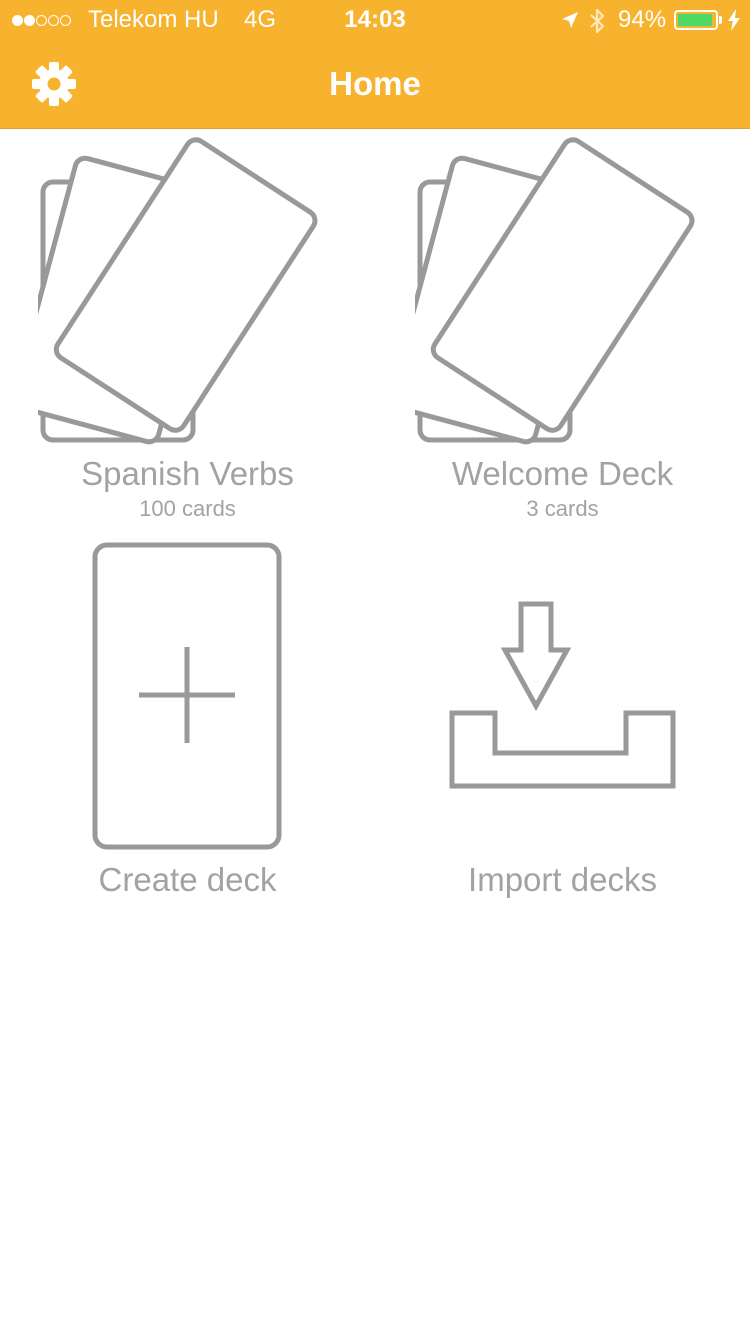  Describe the element at coordinates (562, 473) in the screenshot. I see `deck-name: Welcome Deck` at that location.